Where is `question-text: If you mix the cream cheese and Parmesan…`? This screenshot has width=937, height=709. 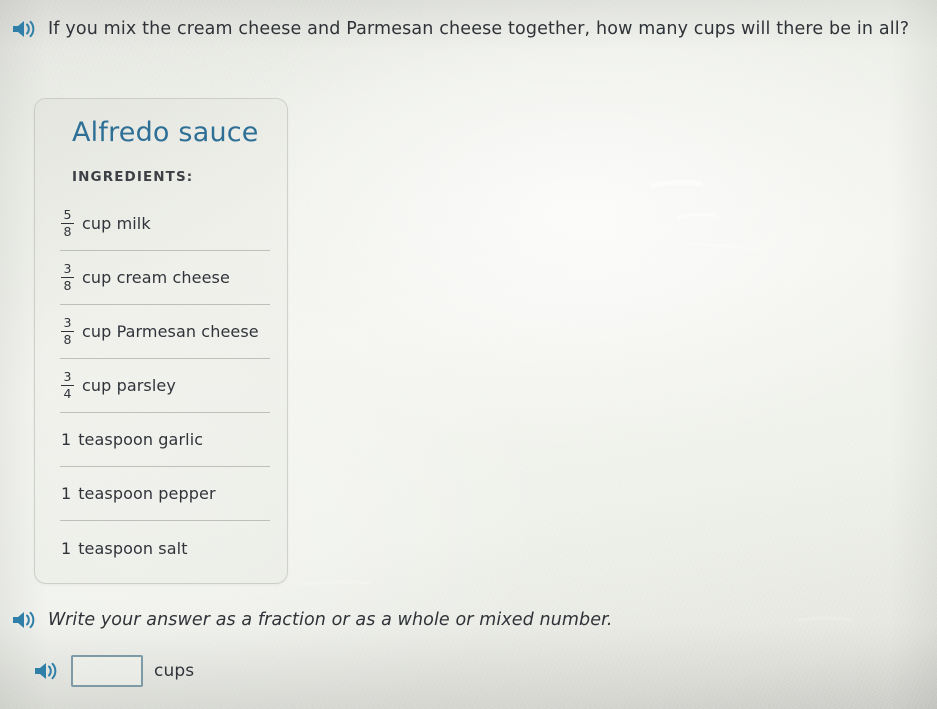 question-text: If you mix the cream cheese and Parmesan… is located at coordinates (479, 29).